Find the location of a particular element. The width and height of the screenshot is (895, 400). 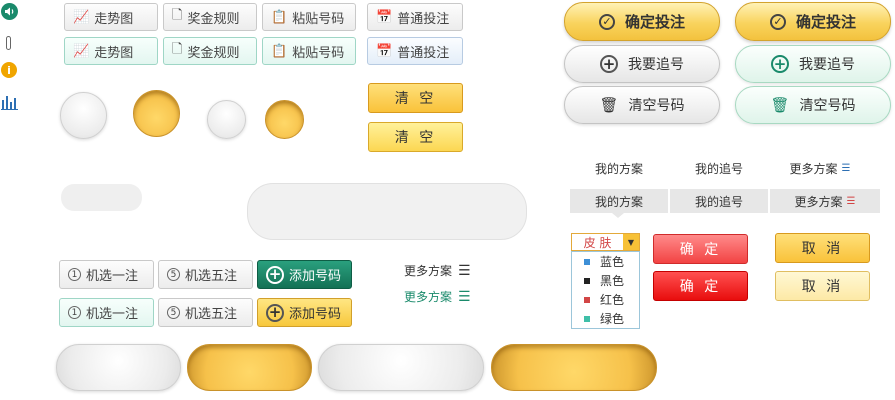

empty-bar-large is located at coordinates (387, 211).